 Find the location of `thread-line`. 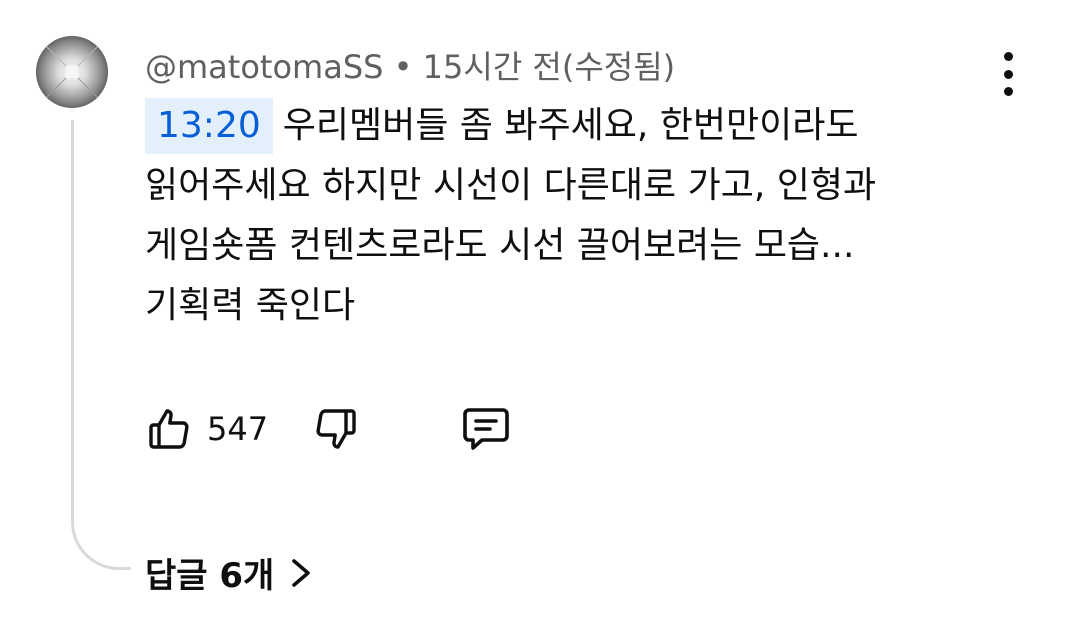

thread-line is located at coordinates (72, 317).